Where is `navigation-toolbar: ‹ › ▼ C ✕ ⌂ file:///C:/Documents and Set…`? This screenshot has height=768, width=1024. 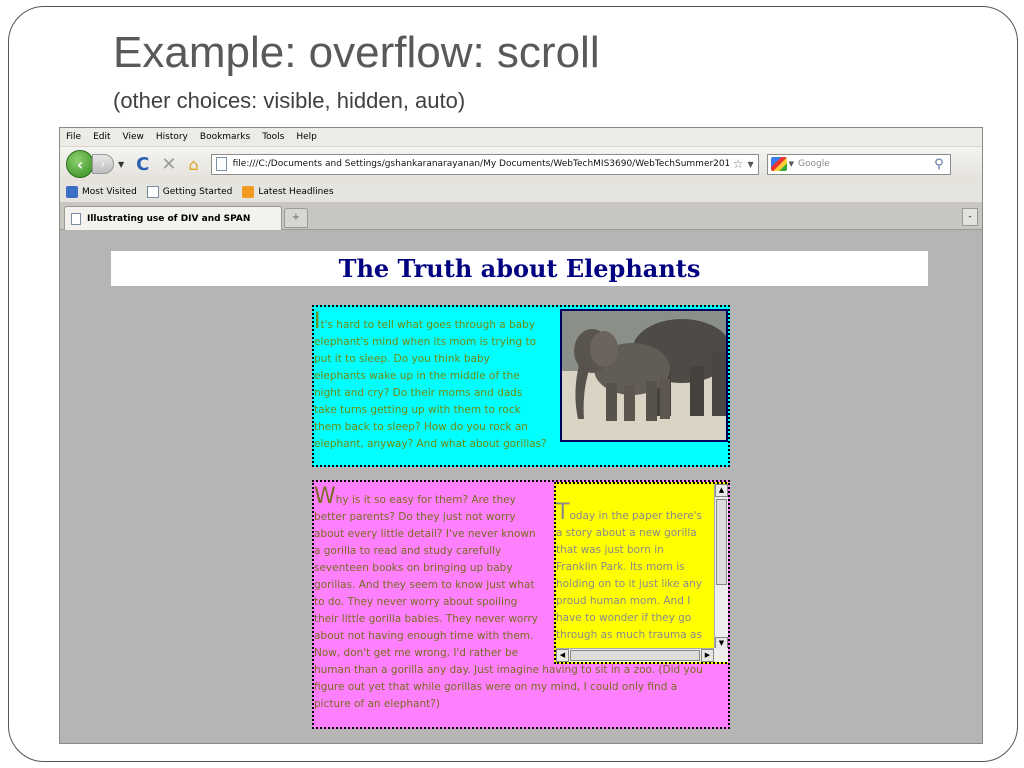 navigation-toolbar: ‹ › ▼ C ✕ ⌂ file:///C:/Documents and Set… is located at coordinates (521, 164).